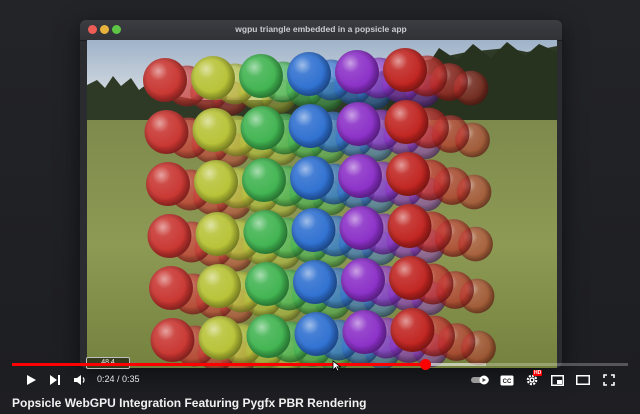 Image resolution: width=640 pixels, height=414 pixels. Describe the element at coordinates (533, 380) in the screenshot. I see `settings-button: HD` at that location.